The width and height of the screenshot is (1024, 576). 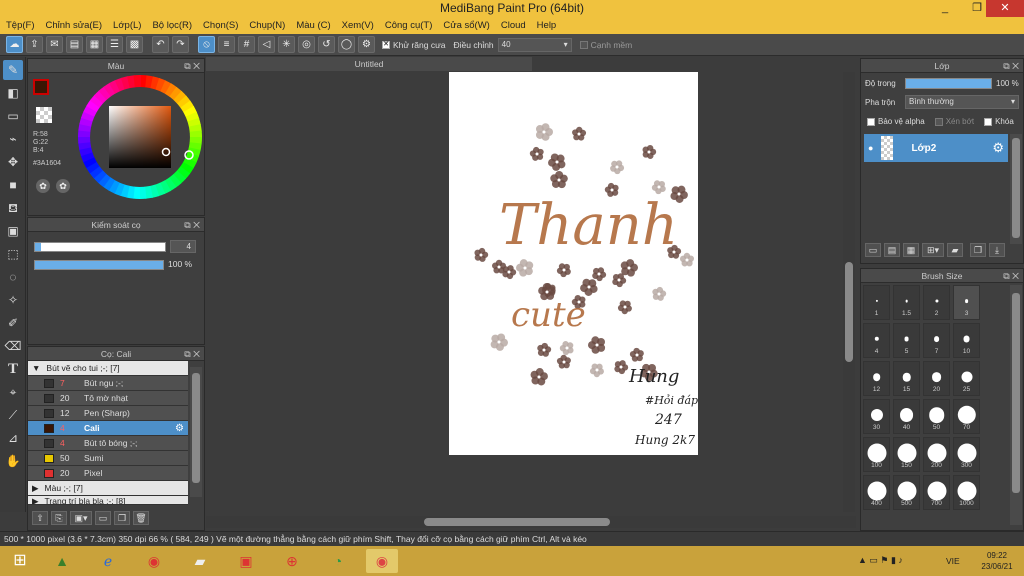 I want to click on brush-size-cell: 500, so click(x=906, y=492).